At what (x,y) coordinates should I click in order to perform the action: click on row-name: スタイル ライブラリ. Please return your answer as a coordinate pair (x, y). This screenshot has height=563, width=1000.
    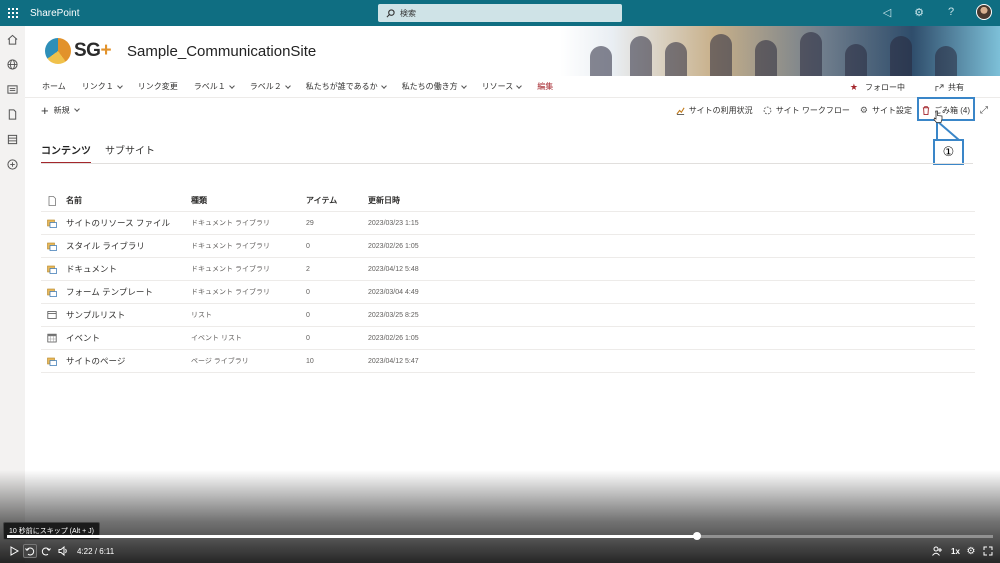
    Looking at the image, I should click on (105, 246).